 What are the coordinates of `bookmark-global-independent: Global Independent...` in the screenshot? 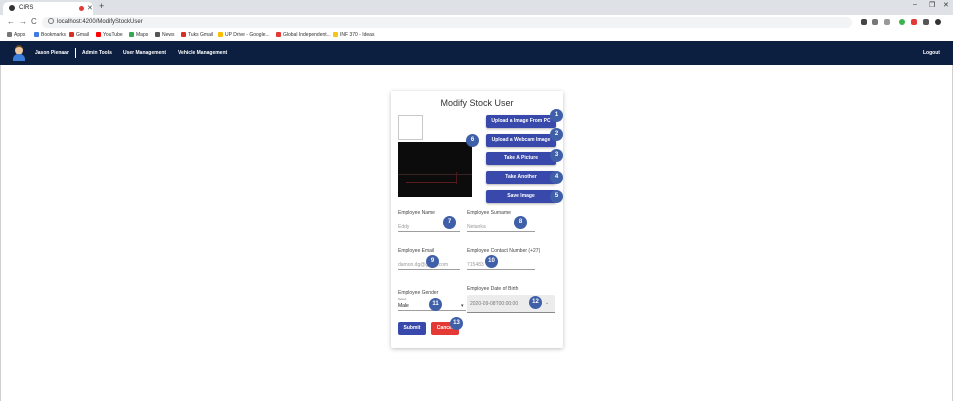 It's located at (303, 35).